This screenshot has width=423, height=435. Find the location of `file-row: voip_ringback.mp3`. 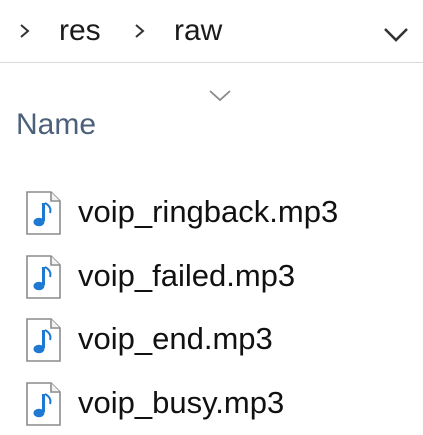

file-row: voip_ringback.mp3 is located at coordinates (211, 213).